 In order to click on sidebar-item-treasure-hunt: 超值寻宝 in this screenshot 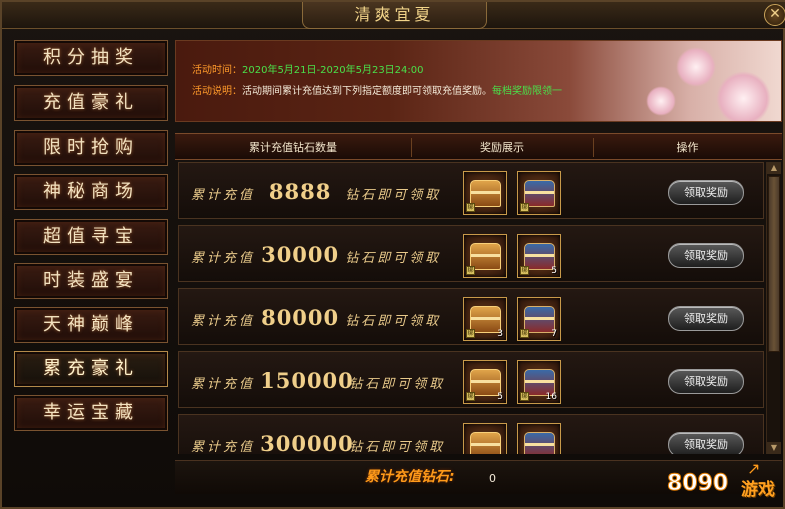, I will do `click(91, 237)`.